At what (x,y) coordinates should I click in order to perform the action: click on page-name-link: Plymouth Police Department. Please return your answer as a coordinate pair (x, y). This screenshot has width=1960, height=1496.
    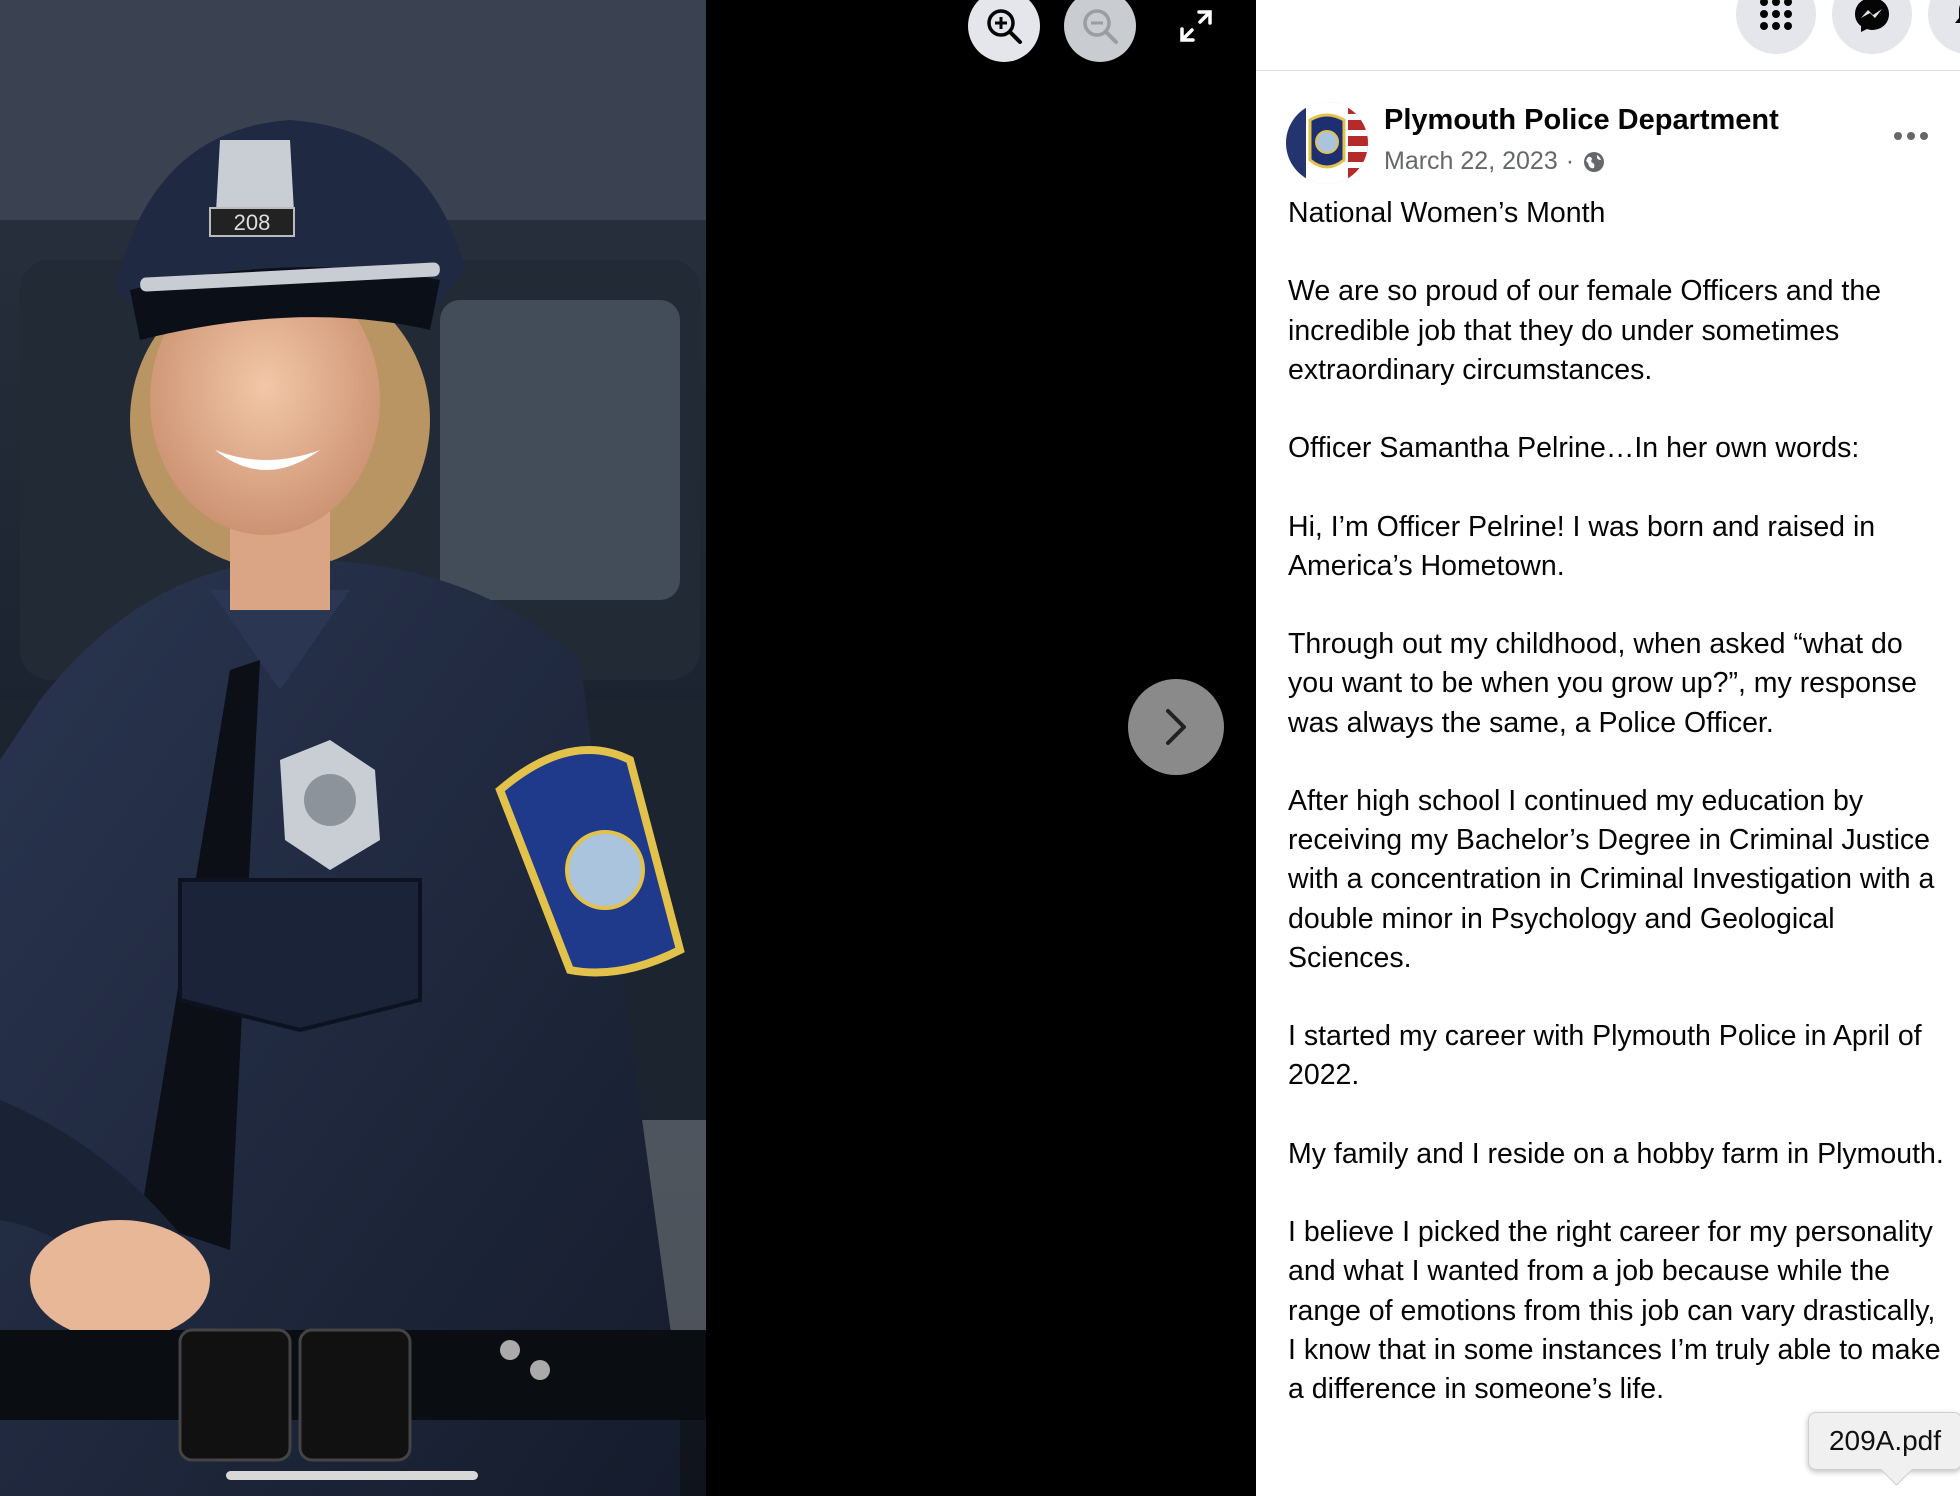
    Looking at the image, I should click on (1581, 120).